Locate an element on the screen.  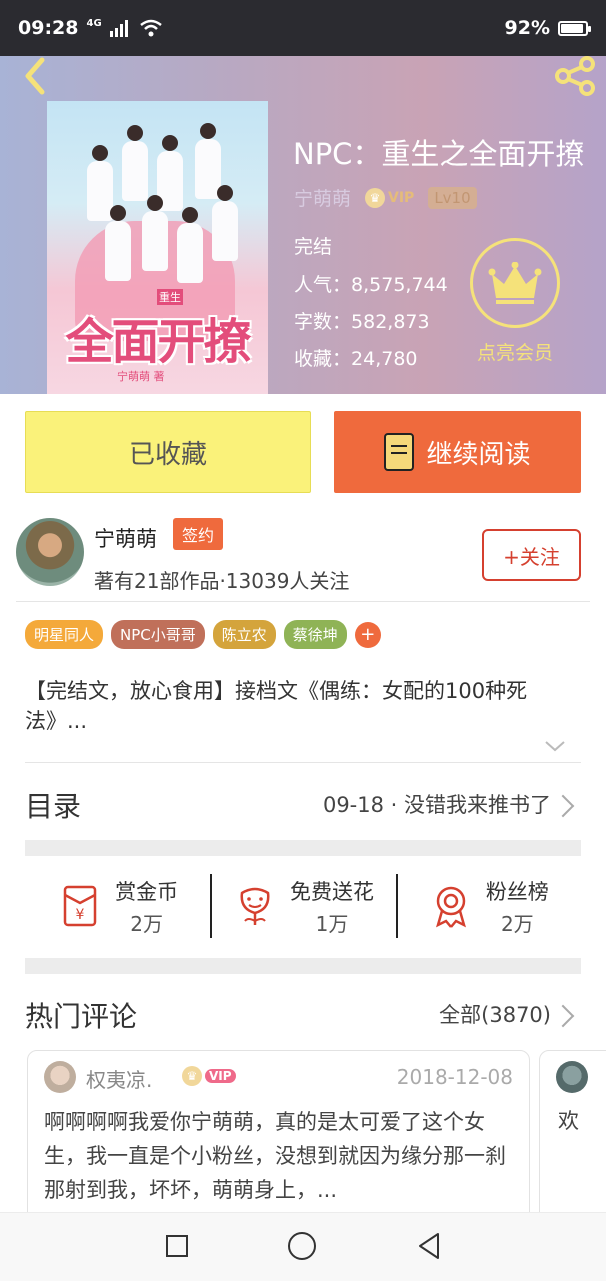
author-info: 著有21部作品·13039人关注 is located at coordinates (222, 581).